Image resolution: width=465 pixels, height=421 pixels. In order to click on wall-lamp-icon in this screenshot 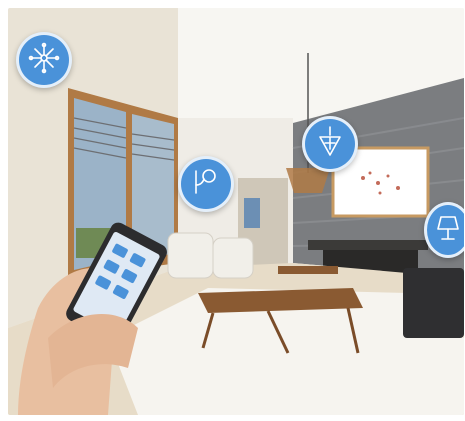, I will do `click(206, 184)`.